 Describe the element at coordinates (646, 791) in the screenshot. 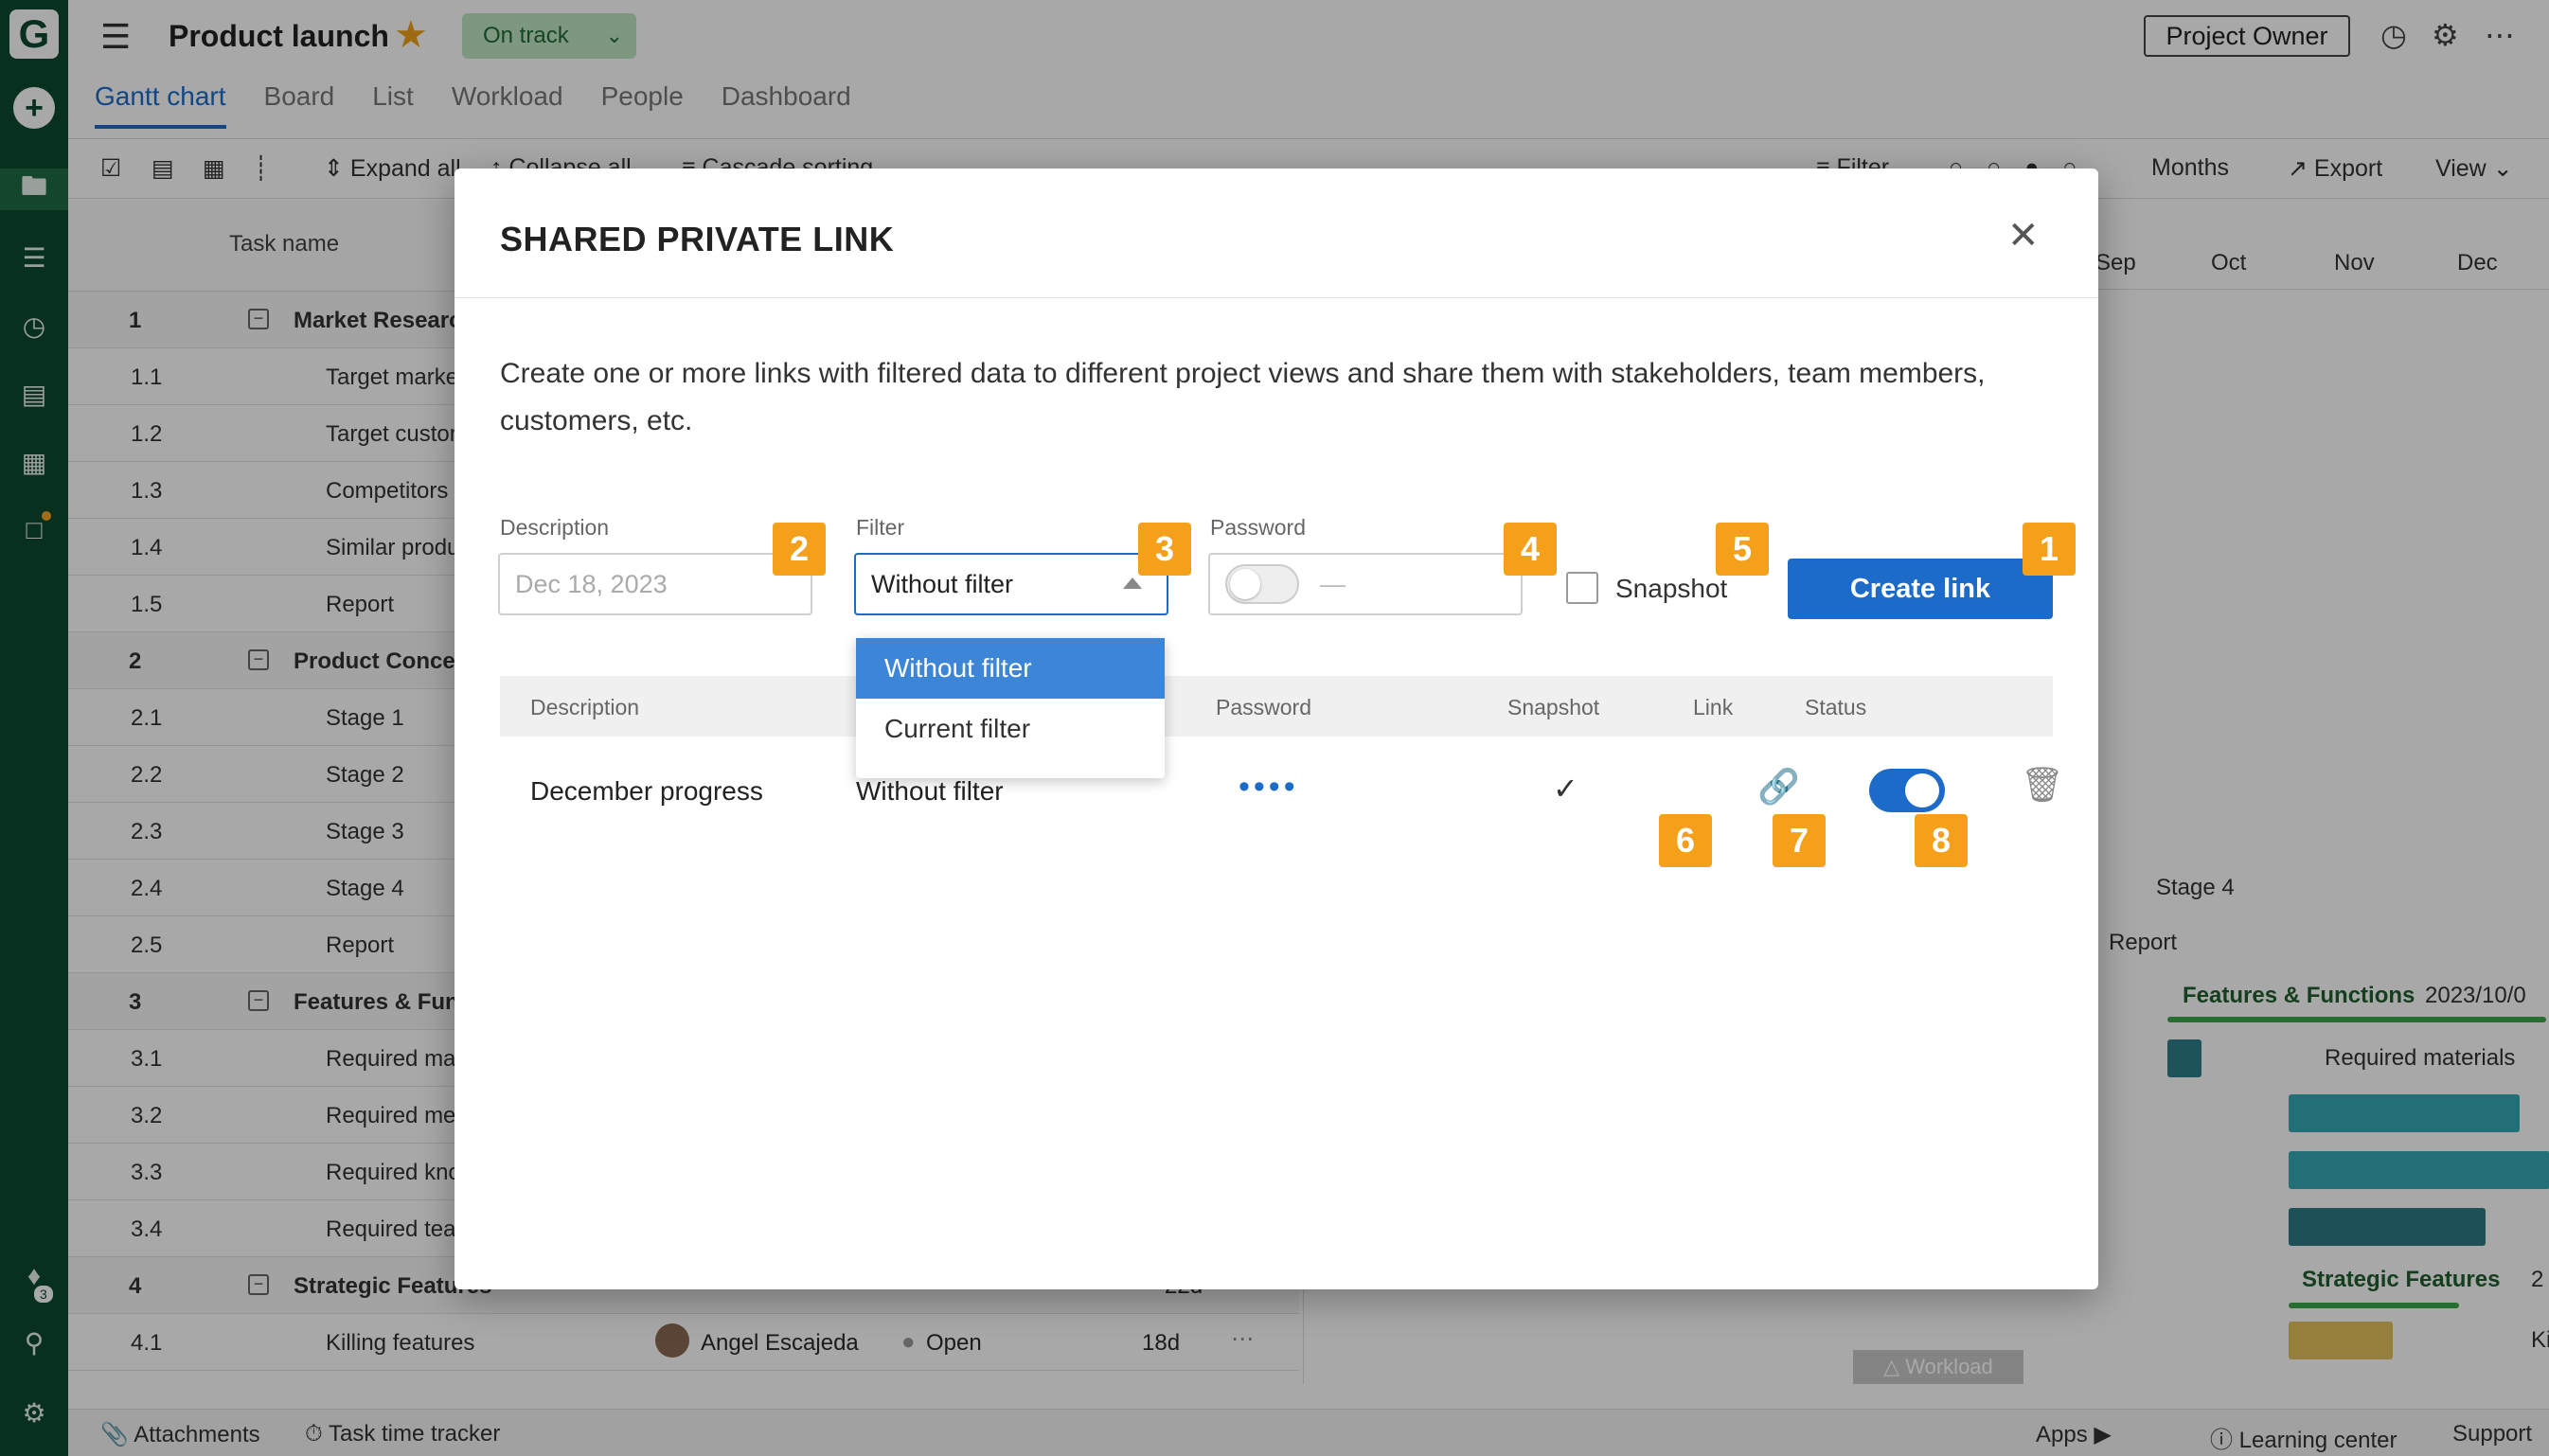

I see `link-description: December progress` at that location.